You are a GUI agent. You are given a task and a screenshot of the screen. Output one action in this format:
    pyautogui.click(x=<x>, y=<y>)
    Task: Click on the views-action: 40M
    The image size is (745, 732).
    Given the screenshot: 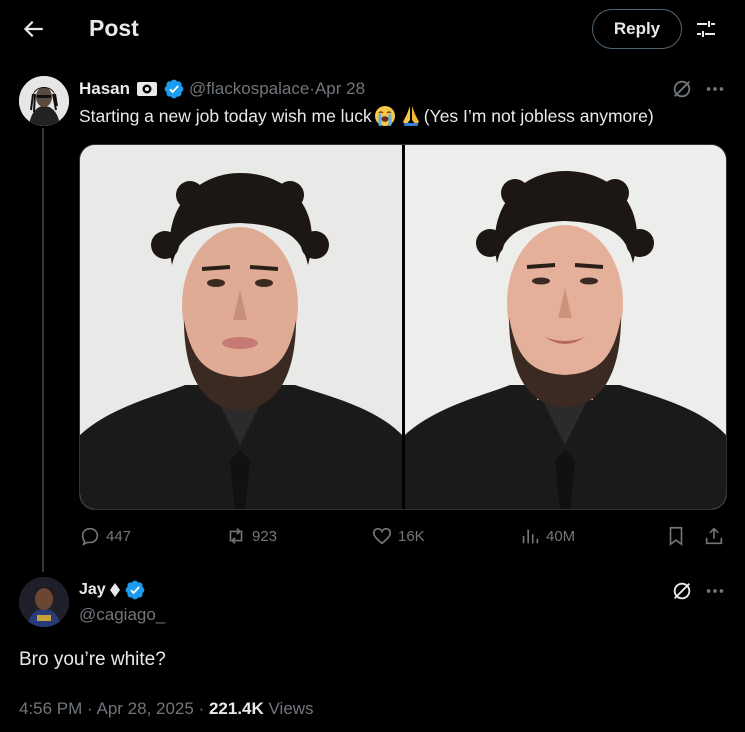 What is the action you would take?
    pyautogui.click(x=547, y=536)
    